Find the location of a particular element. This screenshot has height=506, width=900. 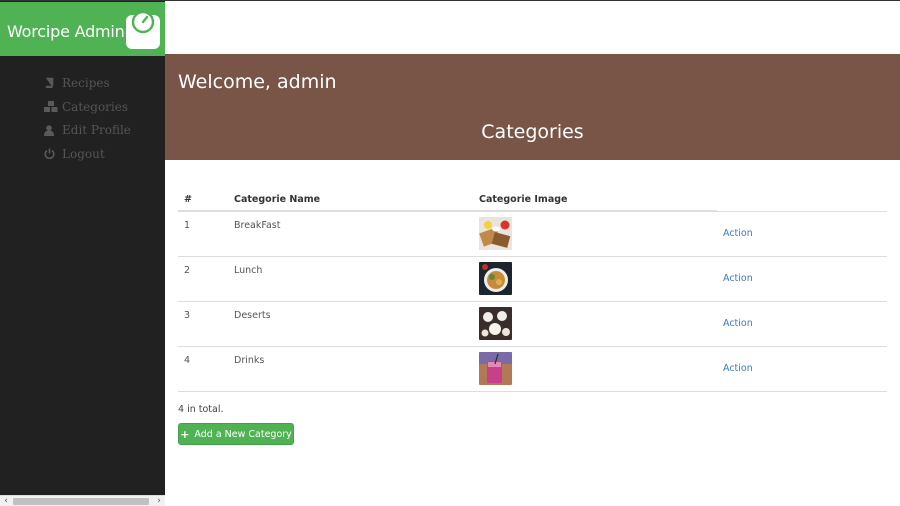

sidebar-item-categories: Categories is located at coordinates (87, 107).